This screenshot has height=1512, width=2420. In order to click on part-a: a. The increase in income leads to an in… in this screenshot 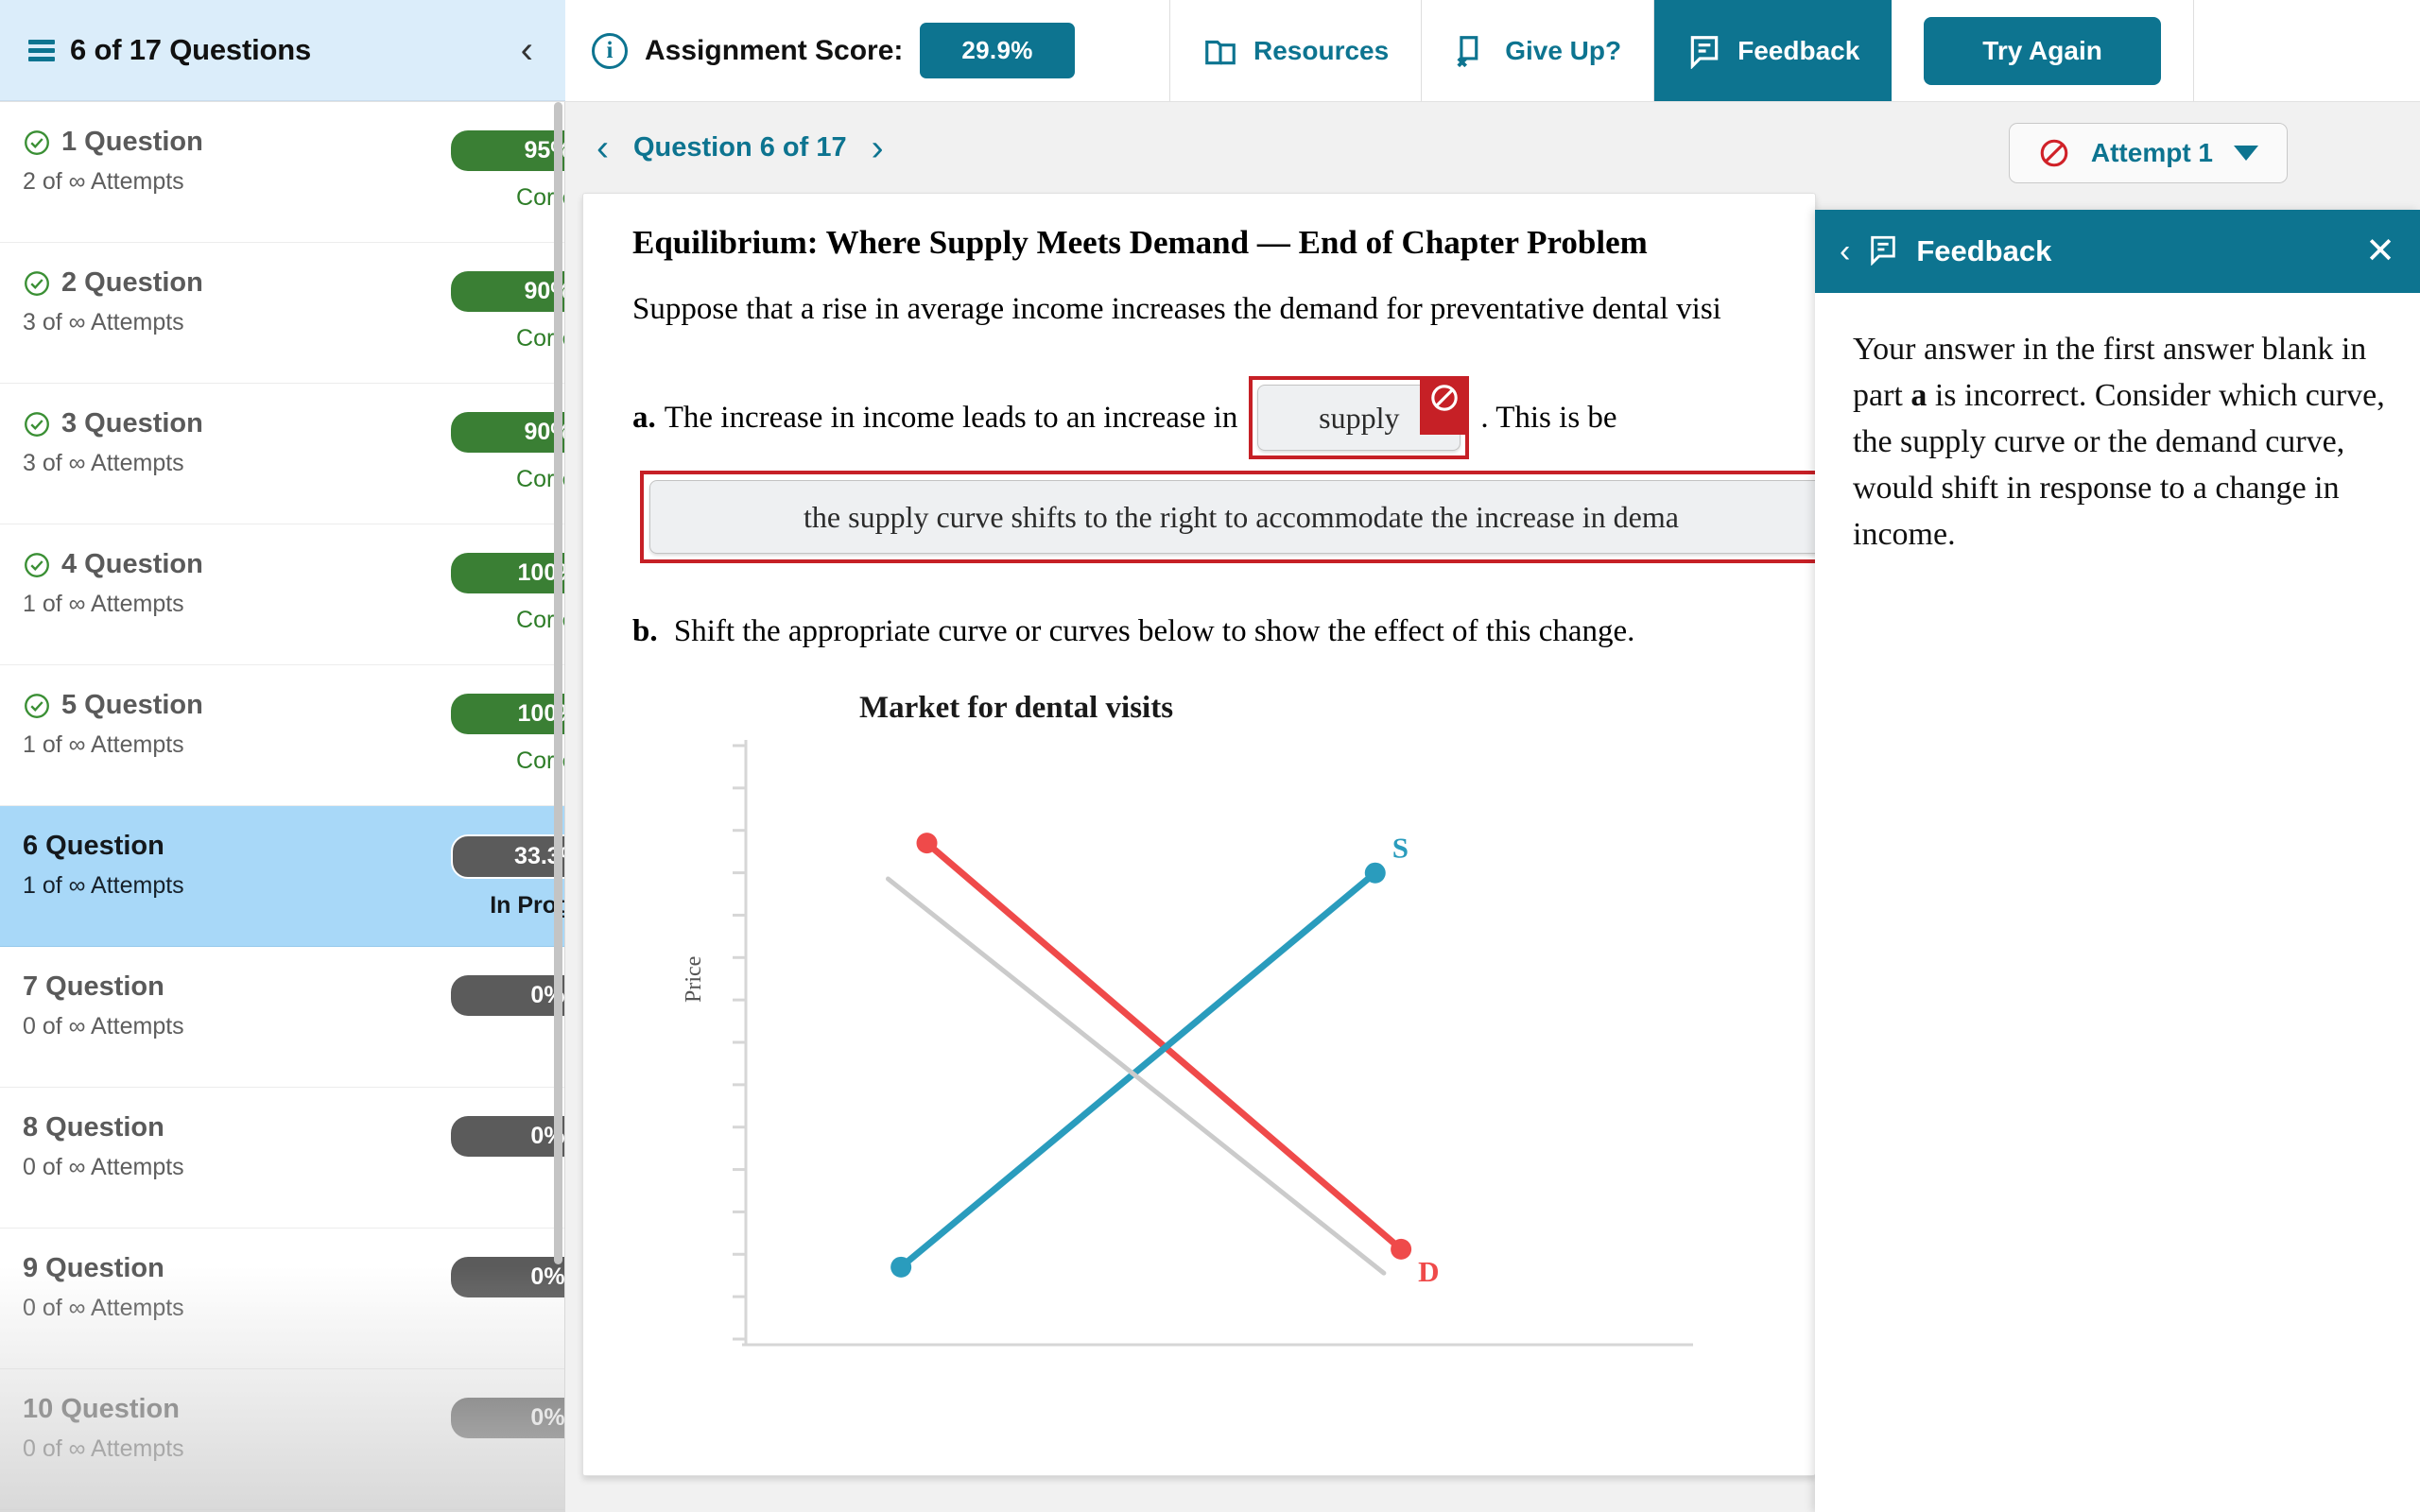, I will do `click(1224, 417)`.